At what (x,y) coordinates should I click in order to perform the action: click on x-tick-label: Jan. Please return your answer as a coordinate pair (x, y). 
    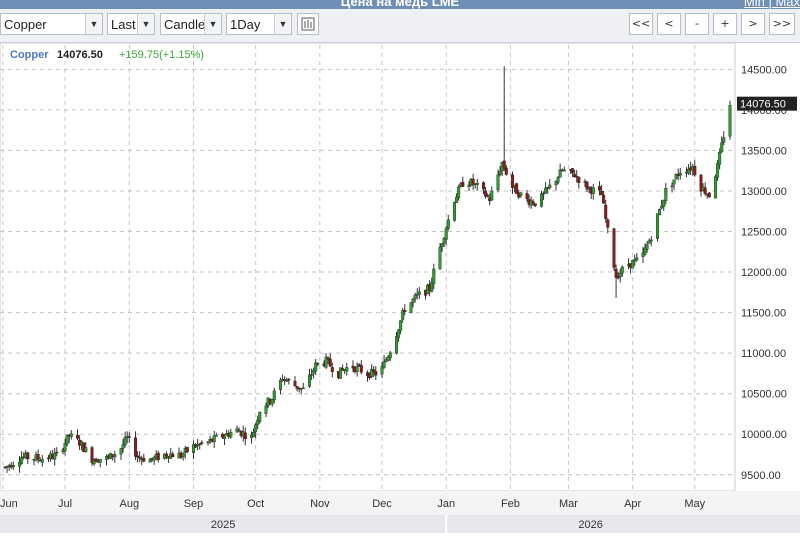
    Looking at the image, I should click on (446, 504).